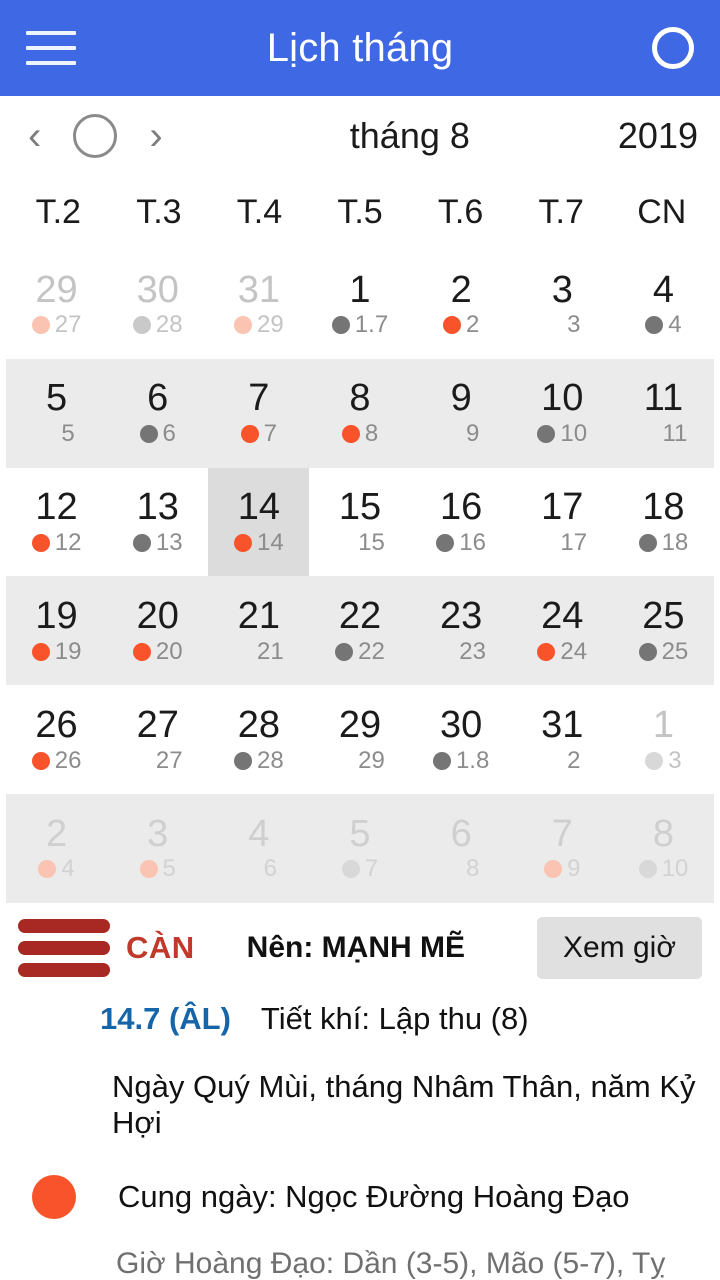 The image size is (720, 1280). I want to click on calendar-day-cell: 30 28, so click(157, 304).